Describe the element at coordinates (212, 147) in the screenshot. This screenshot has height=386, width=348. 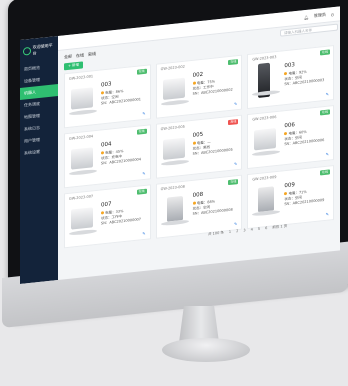
I see `robot-info: 电量：— 状态：离线 SN：ABC20210000005` at that location.